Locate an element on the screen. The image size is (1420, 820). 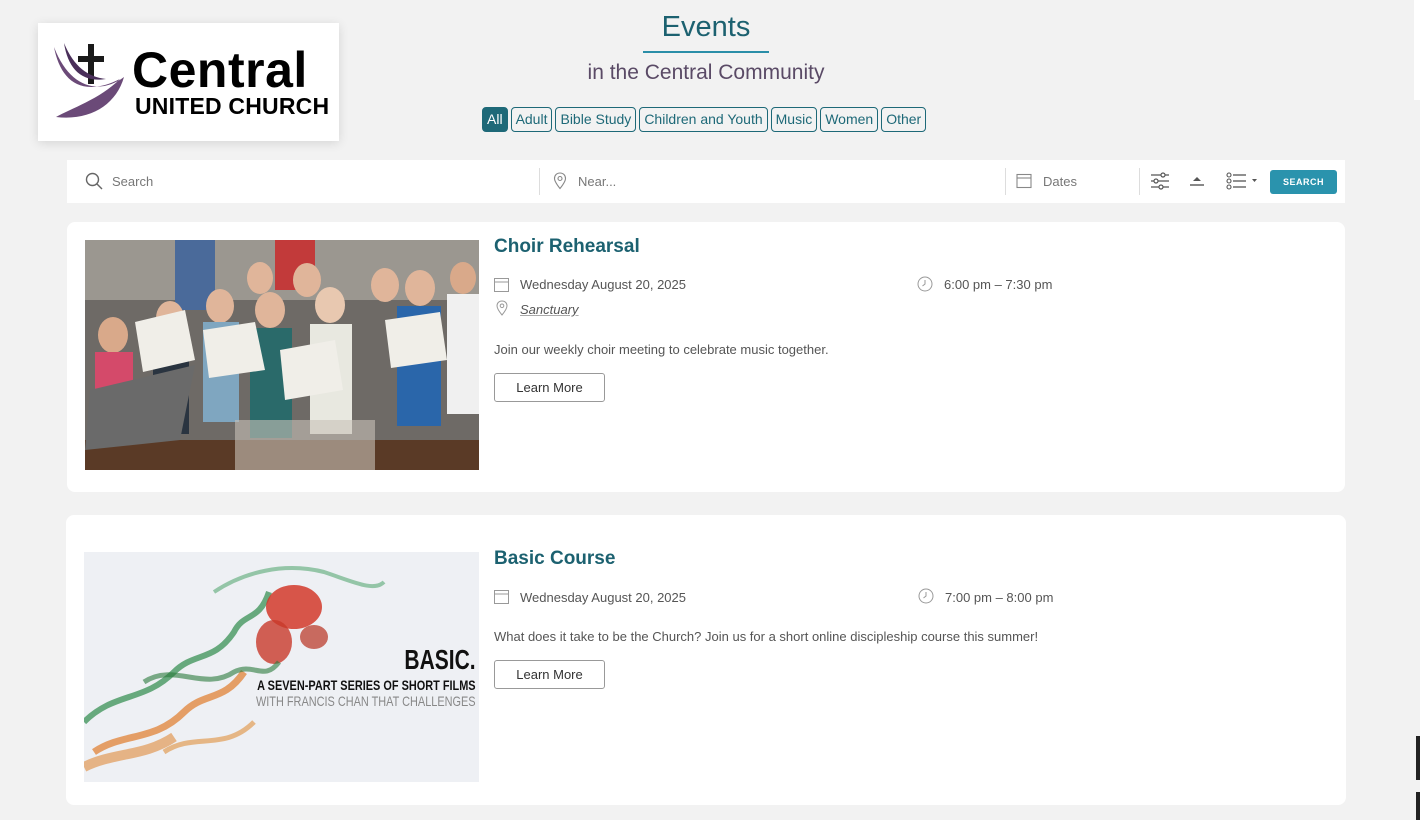
event-time: 7:00 pm – 8:00 pm is located at coordinates (999, 597).